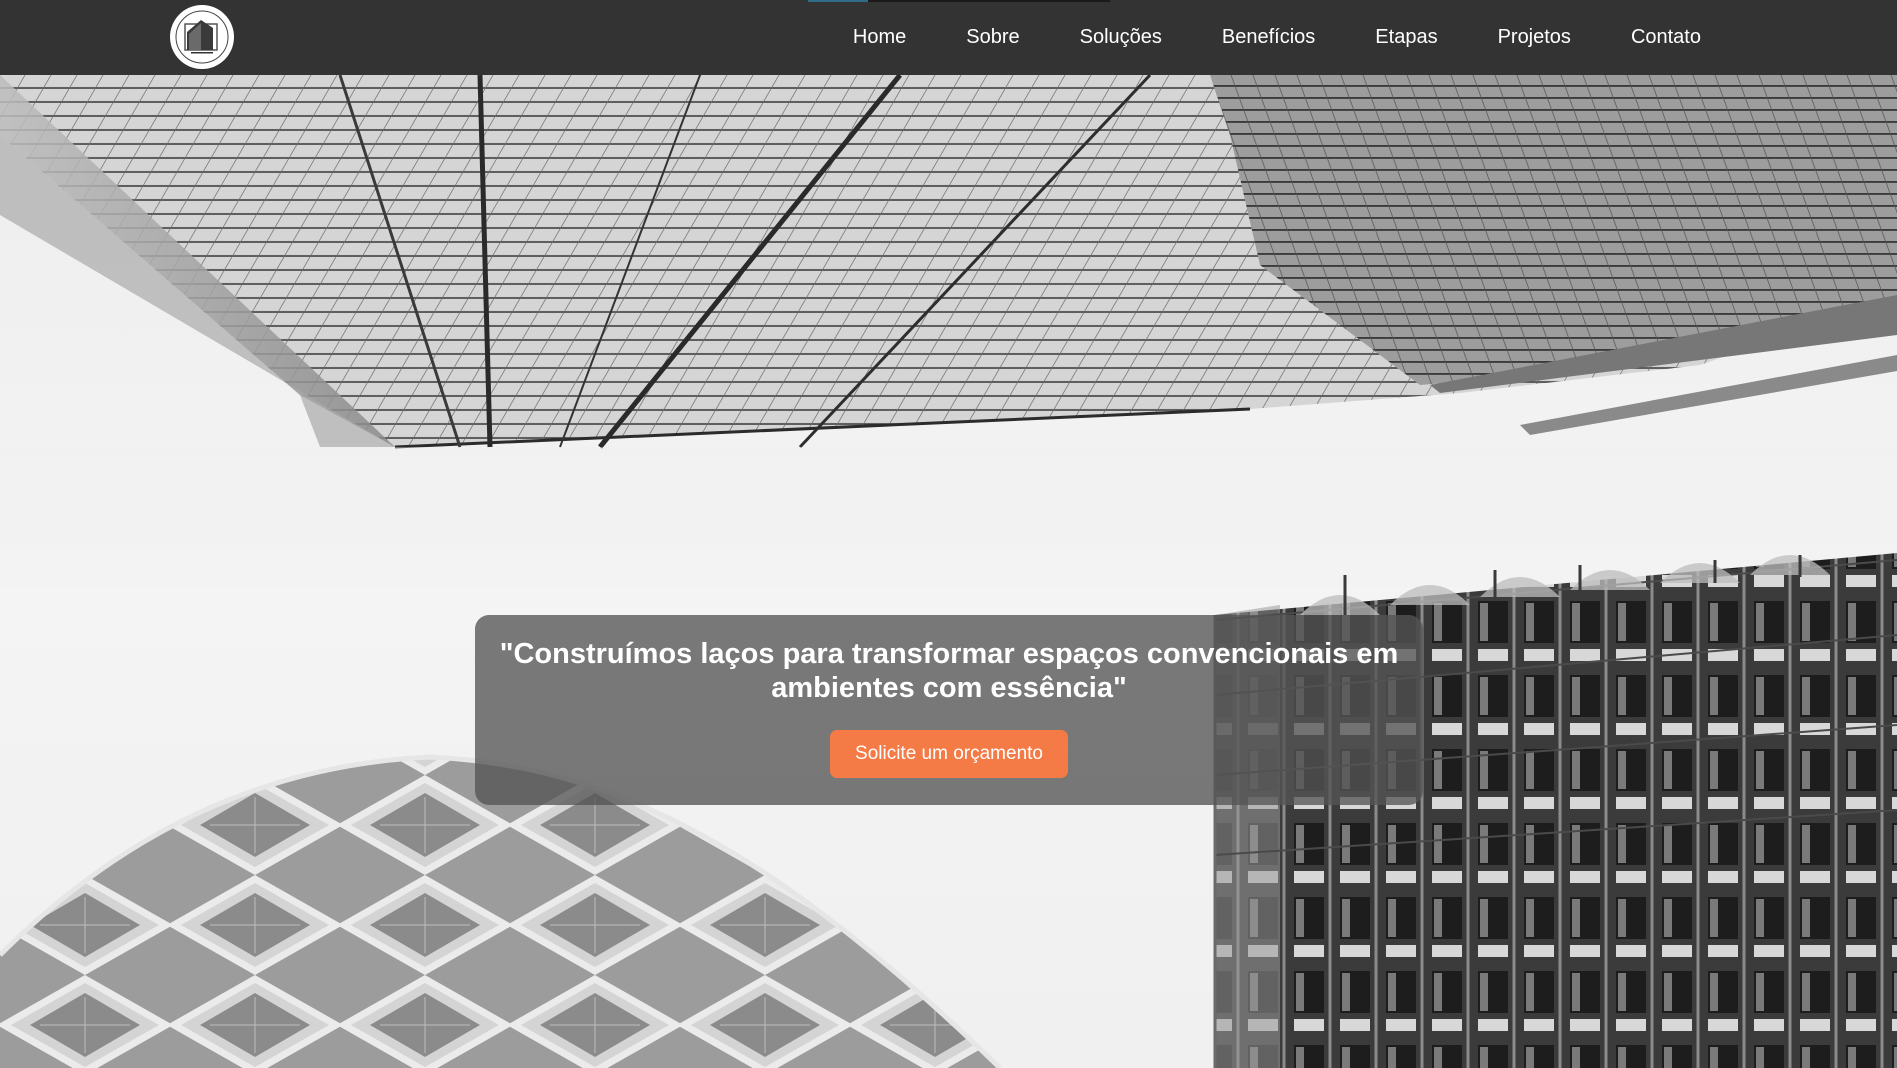 The image size is (1897, 1068). I want to click on nav-item: Etapas, so click(1406, 37).